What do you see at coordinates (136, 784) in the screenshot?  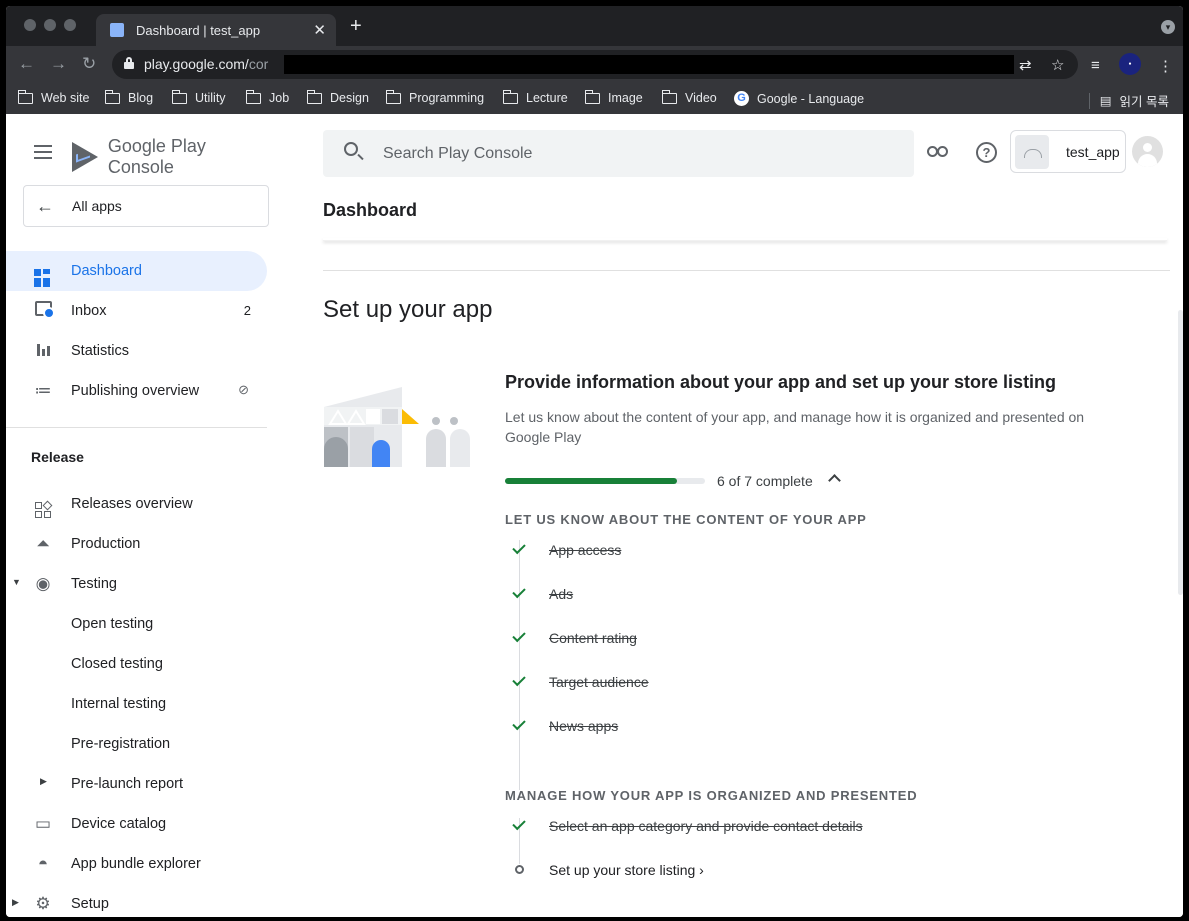 I see `sidebar-item-pre-launch-report: ▶ Pre-launch report` at bounding box center [136, 784].